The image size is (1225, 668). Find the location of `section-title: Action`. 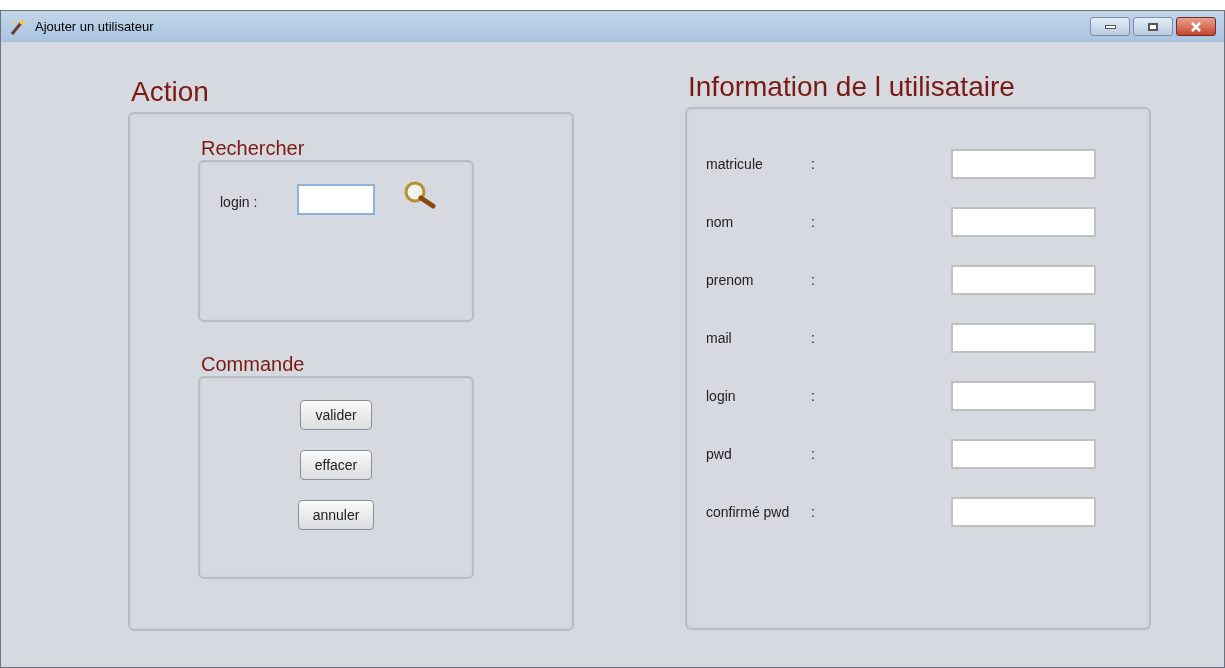

section-title: Action is located at coordinates (170, 92).